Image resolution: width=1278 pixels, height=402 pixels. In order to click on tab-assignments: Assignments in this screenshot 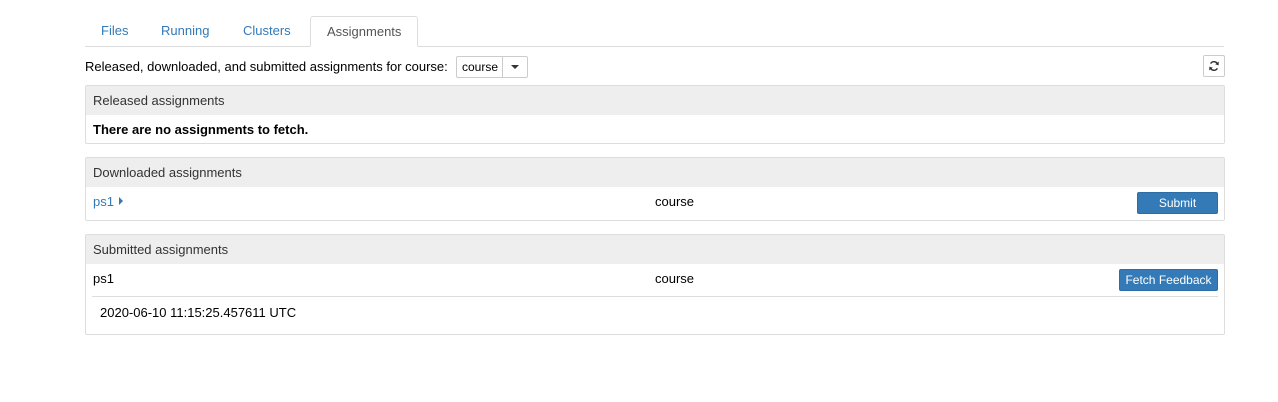, I will do `click(364, 31)`.